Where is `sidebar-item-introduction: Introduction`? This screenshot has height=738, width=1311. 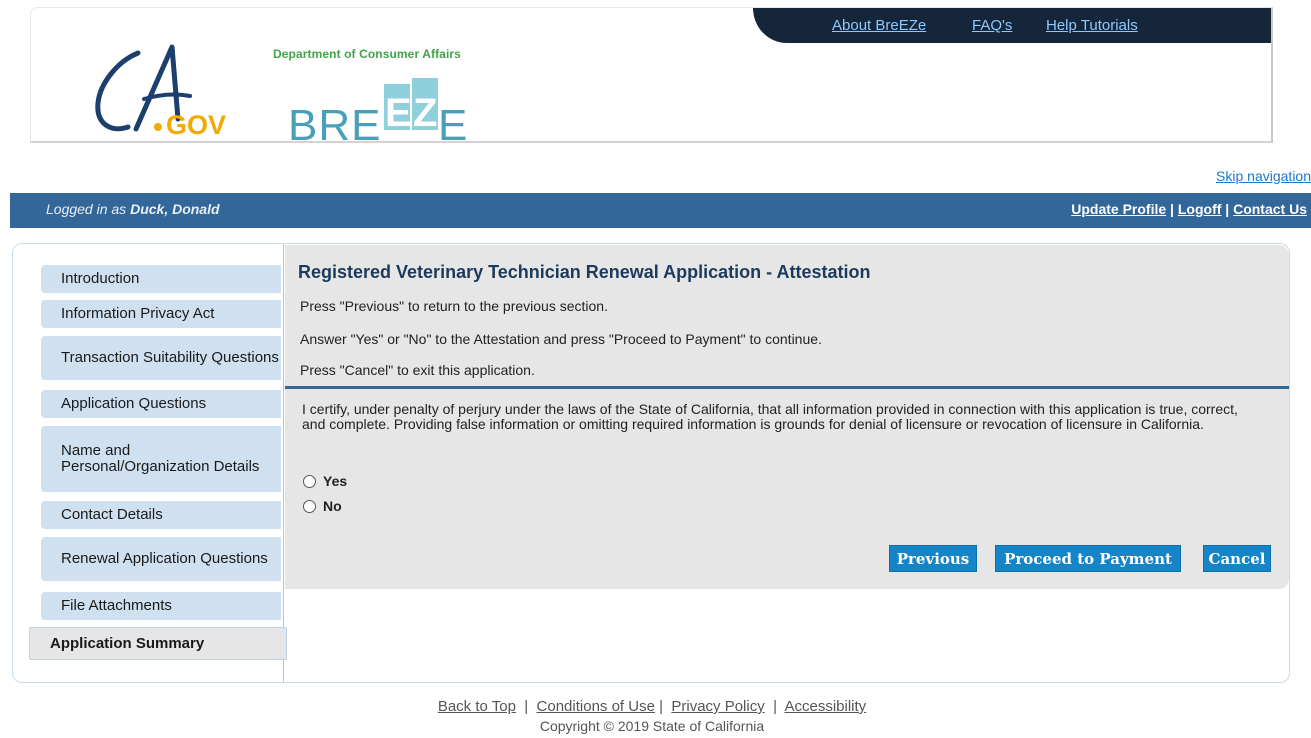 sidebar-item-introduction: Introduction is located at coordinates (161, 279).